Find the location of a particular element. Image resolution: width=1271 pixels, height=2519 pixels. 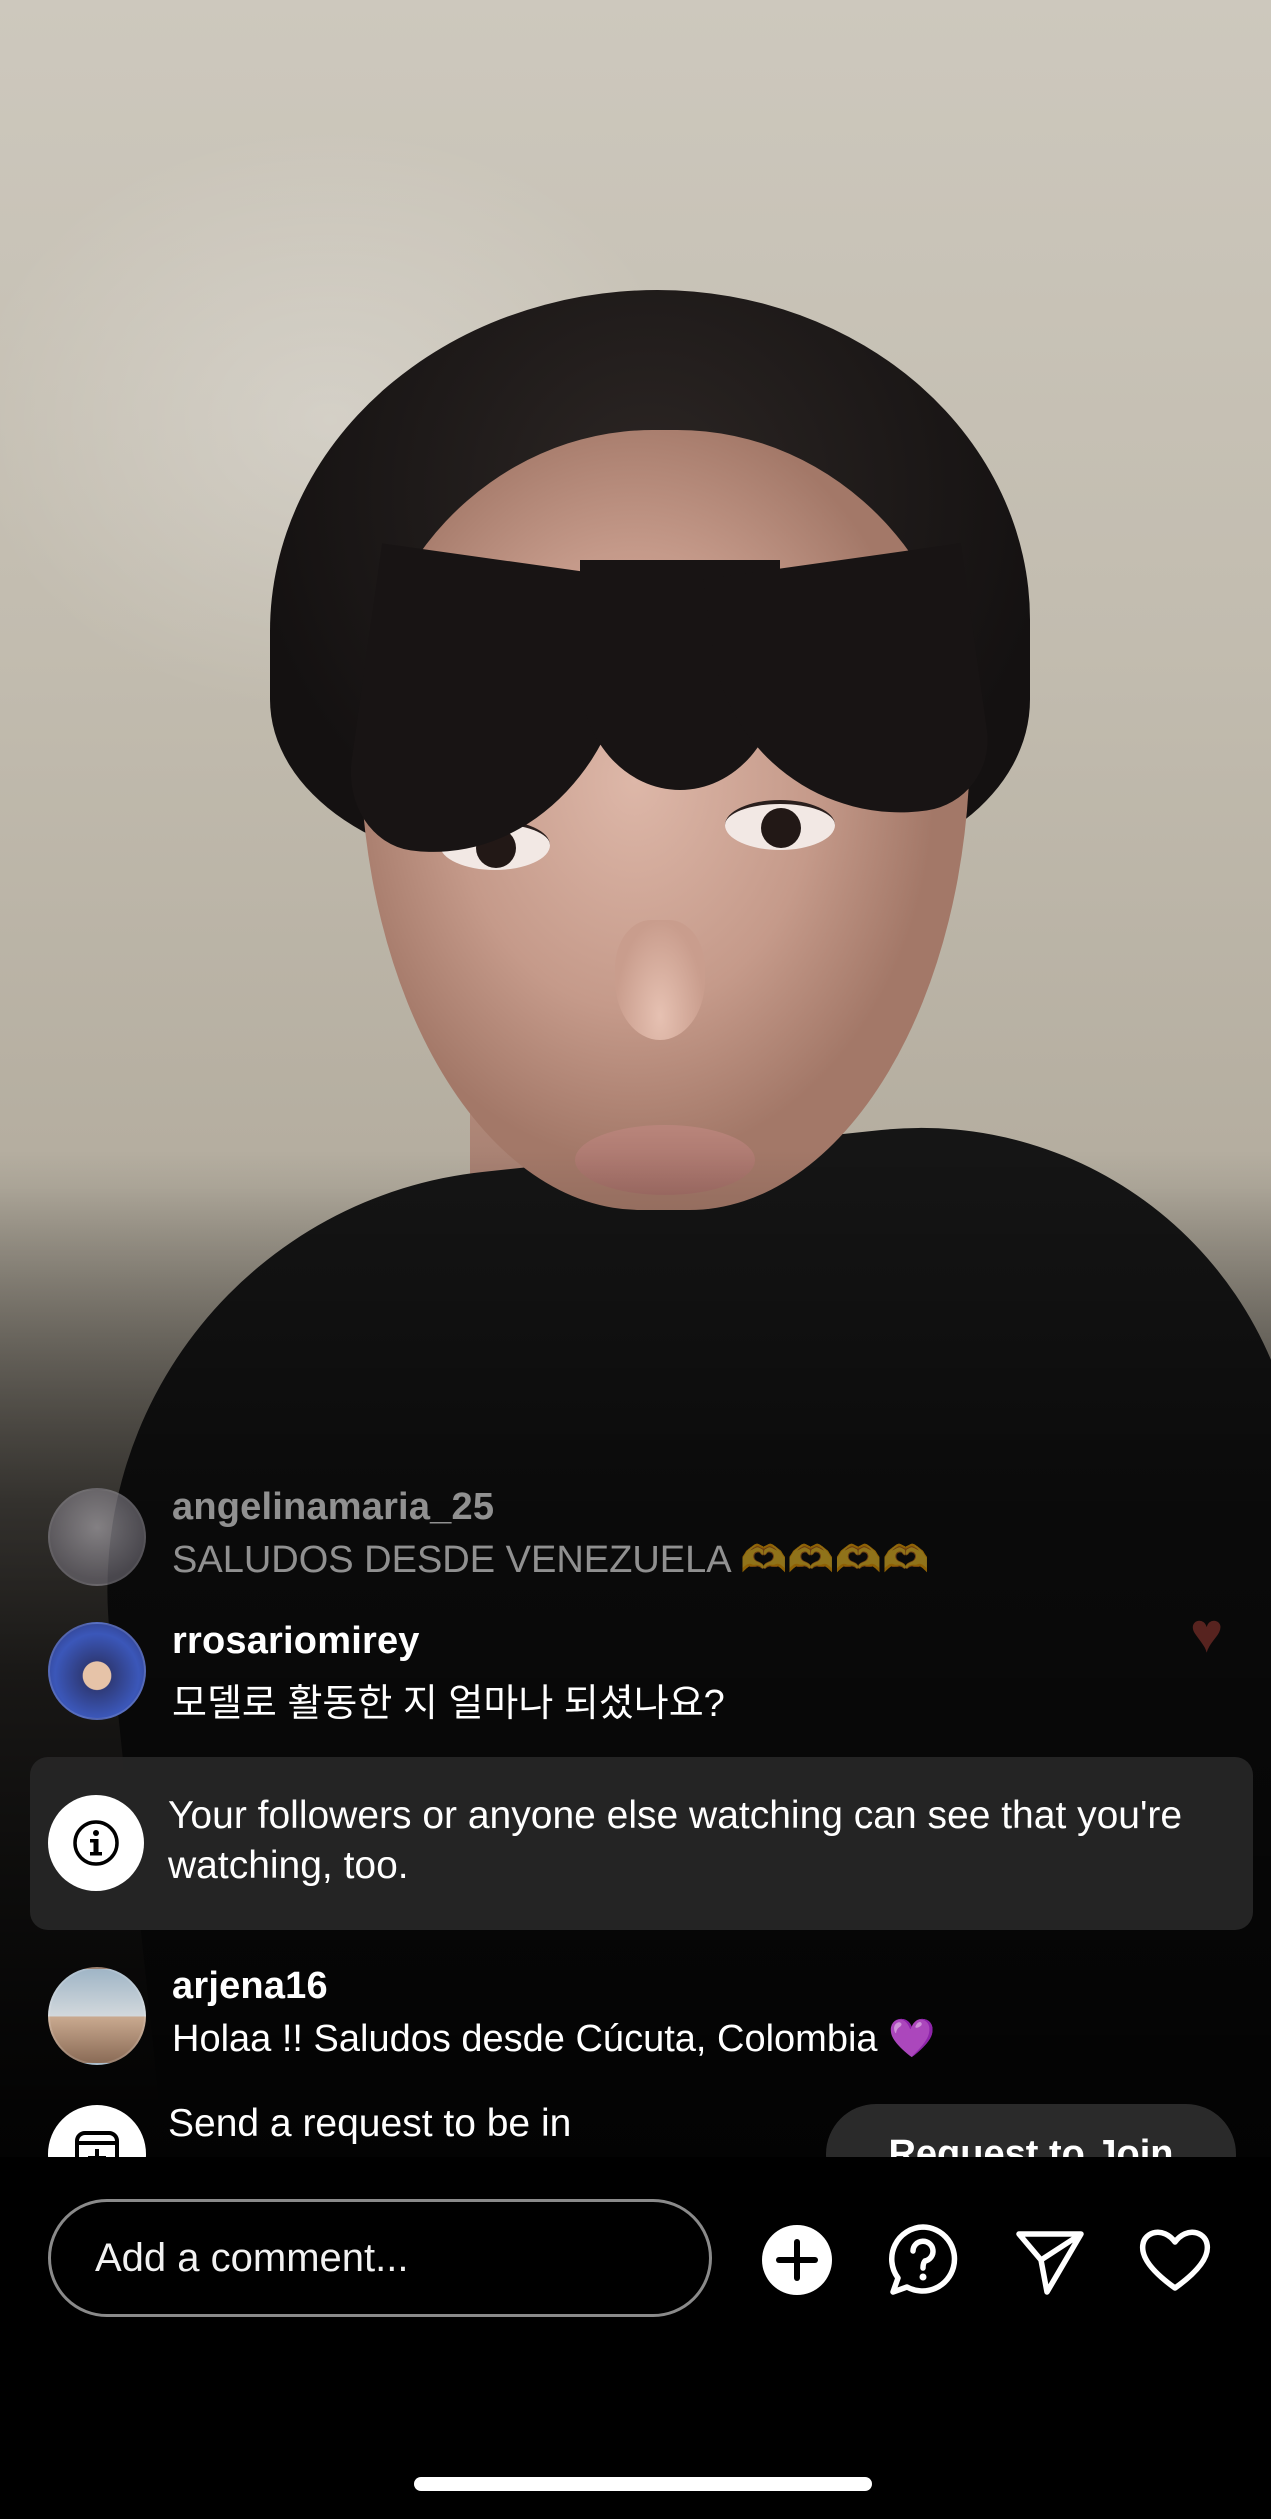

comment-text: SALUDOS DESDE VENEZUELA 🫶🫶🫶🫶 is located at coordinates (551, 1560).